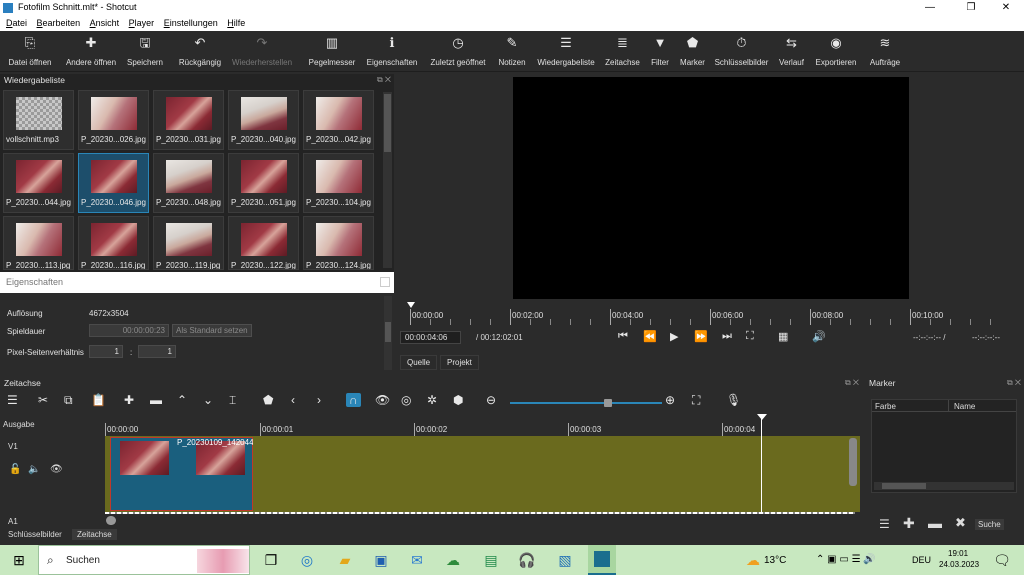 This screenshot has width=1024, height=575. Describe the element at coordinates (188, 120) in the screenshot. I see `playlist-item: P_20230...031.jpg` at that location.